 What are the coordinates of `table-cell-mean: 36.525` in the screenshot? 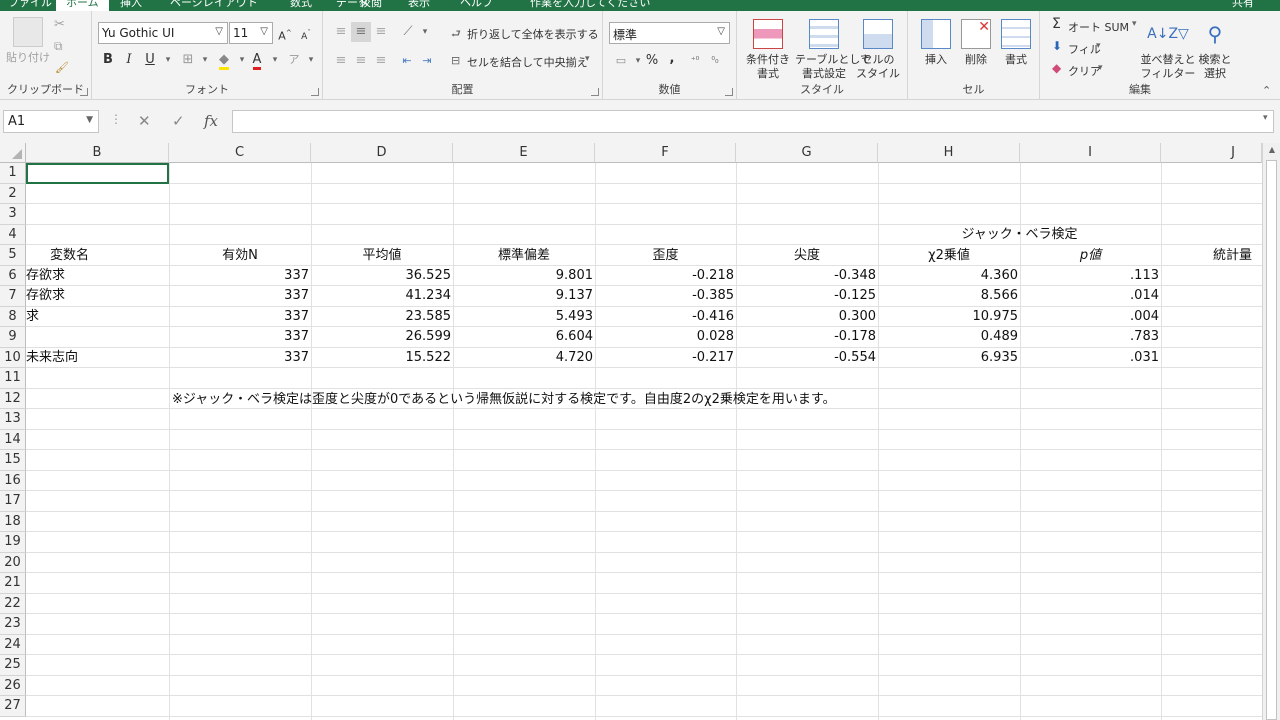 It's located at (382, 276).